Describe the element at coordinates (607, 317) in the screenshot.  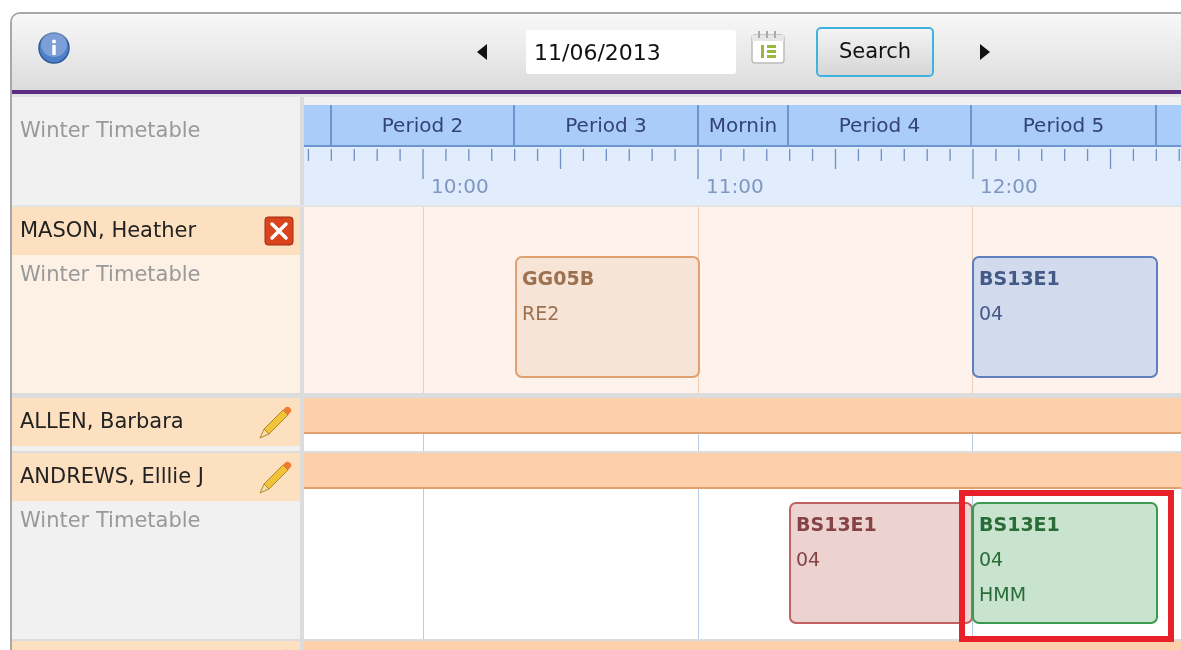
I see `lesson-block: GG05B RE2` at that location.